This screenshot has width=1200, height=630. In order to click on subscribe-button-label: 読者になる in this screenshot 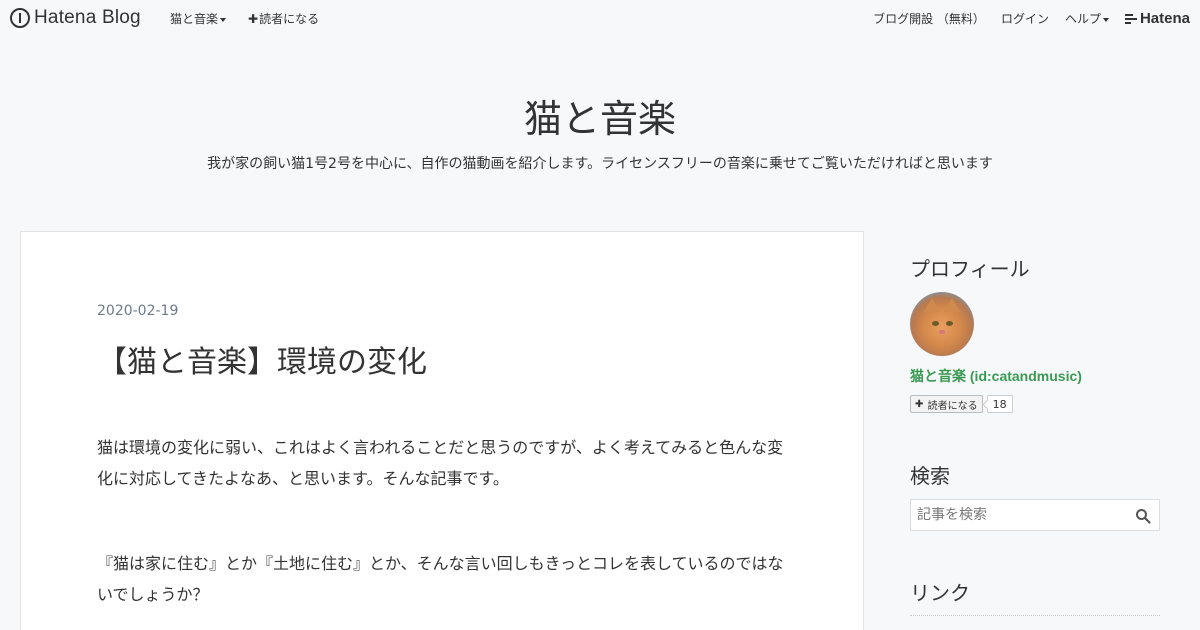, I will do `click(952, 406)`.